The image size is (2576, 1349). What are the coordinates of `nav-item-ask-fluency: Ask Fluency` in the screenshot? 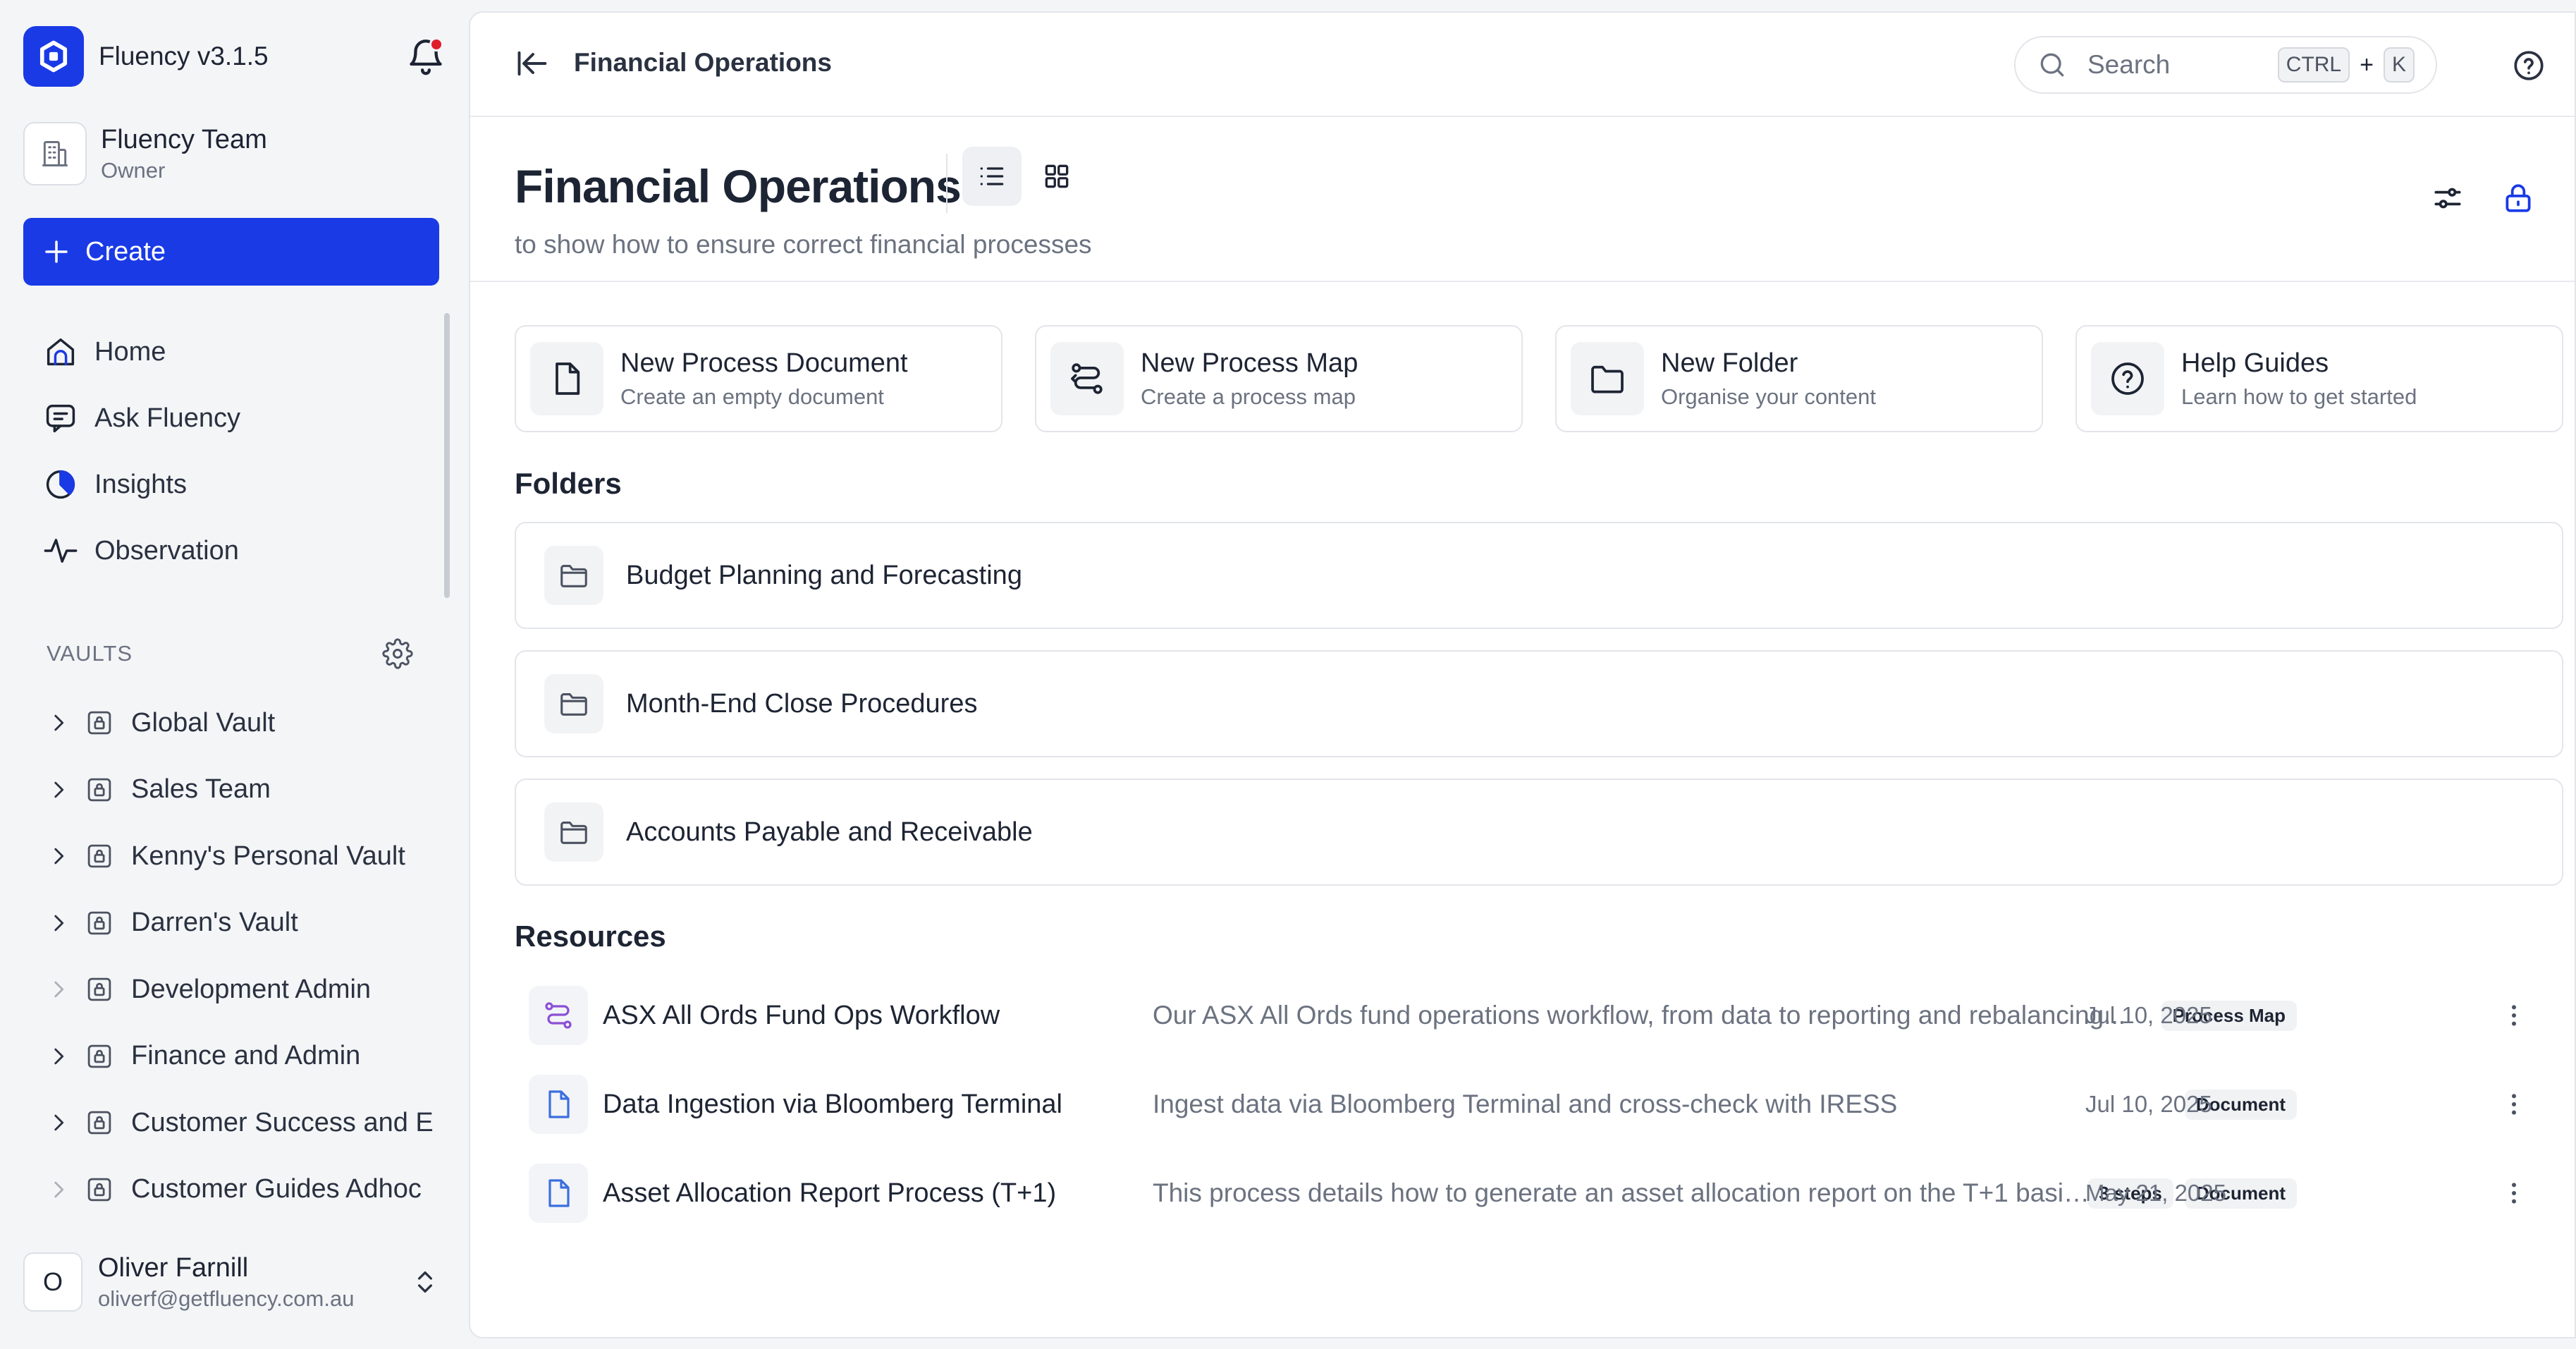 It's located at (239, 418).